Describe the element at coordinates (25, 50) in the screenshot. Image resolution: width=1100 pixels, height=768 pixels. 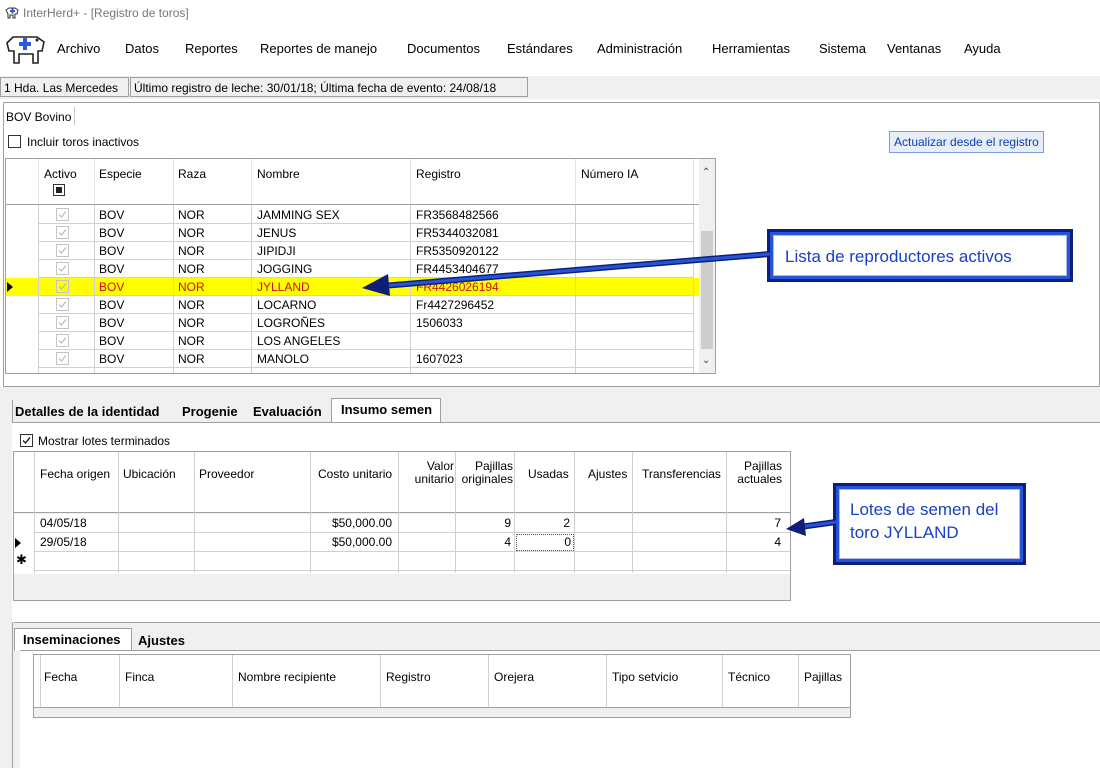
I see `app-logo-icon` at that location.